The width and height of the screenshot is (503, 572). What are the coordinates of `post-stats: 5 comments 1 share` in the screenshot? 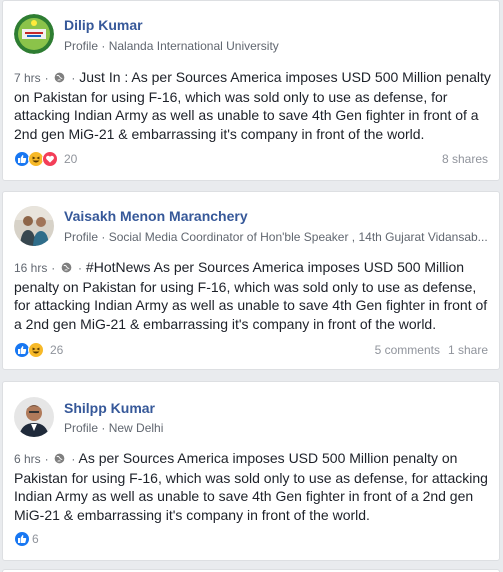 It's located at (431, 350).